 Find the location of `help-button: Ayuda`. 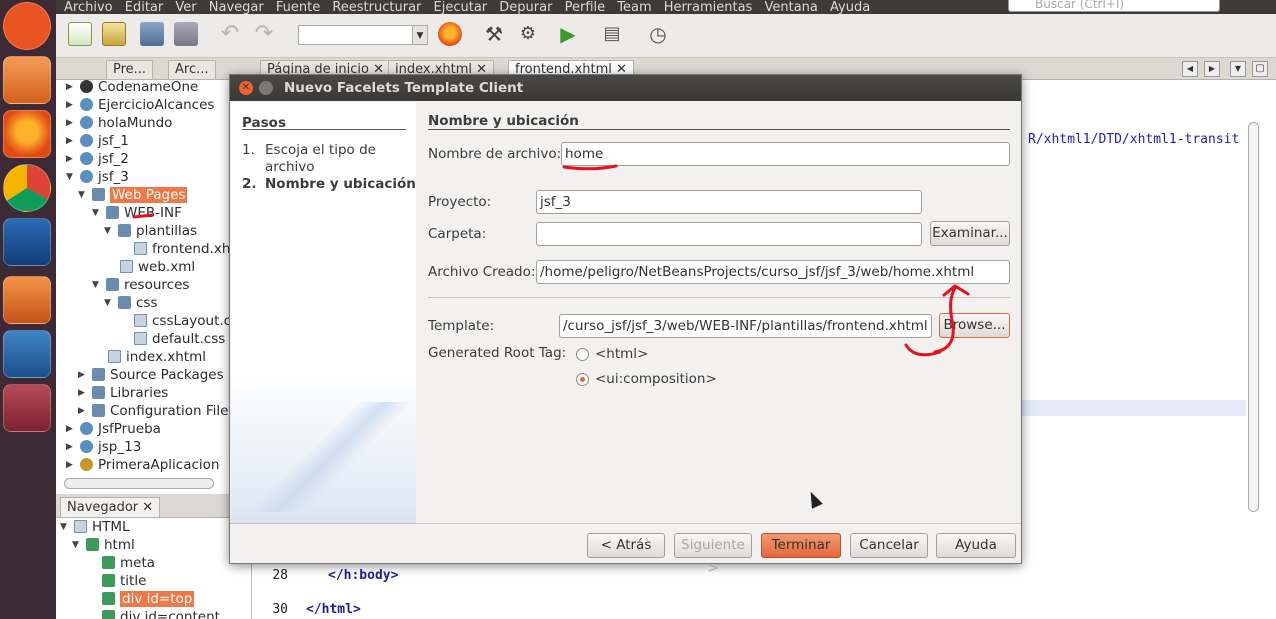

help-button: Ayuda is located at coordinates (976, 545).